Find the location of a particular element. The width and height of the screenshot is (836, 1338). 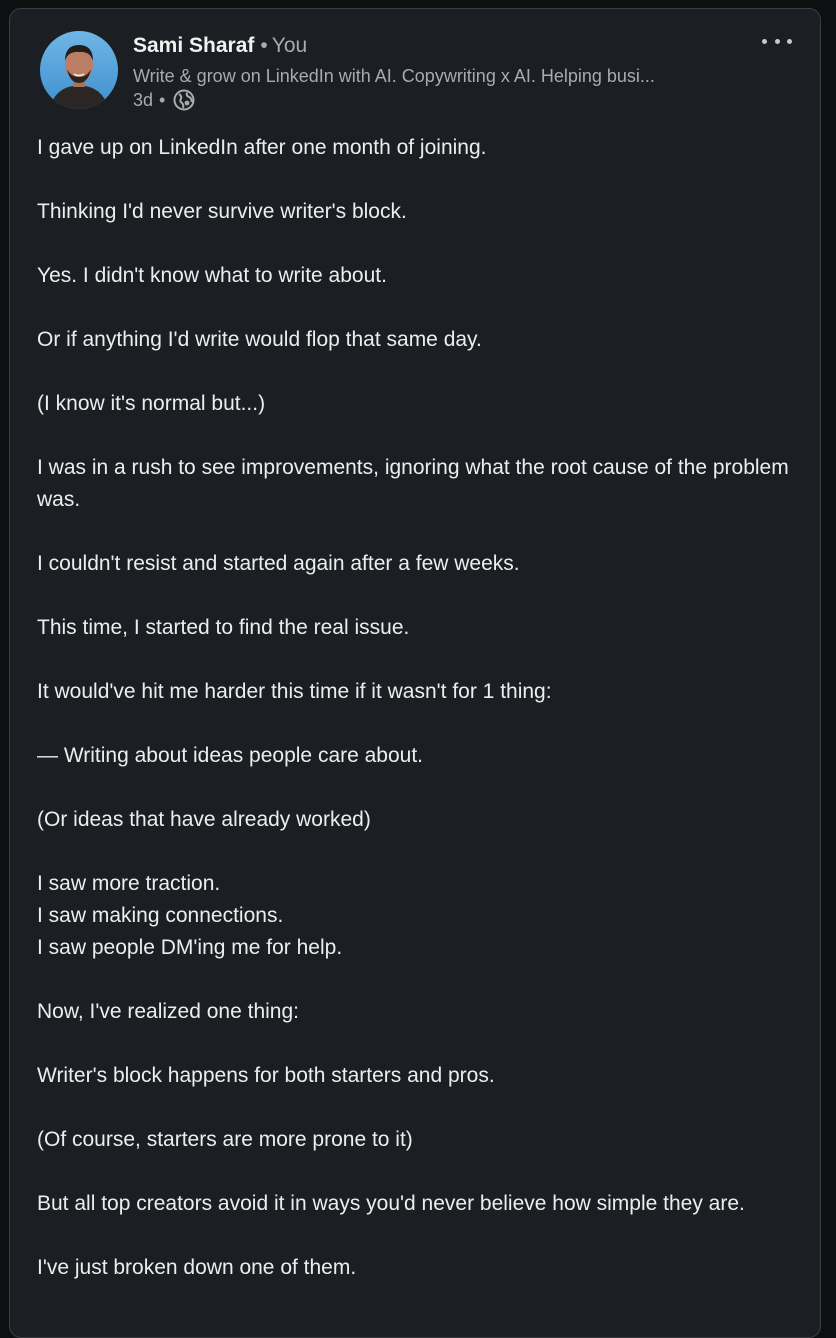

post-paragraph: Yes. I didn't know what to write about. is located at coordinates (417, 276).